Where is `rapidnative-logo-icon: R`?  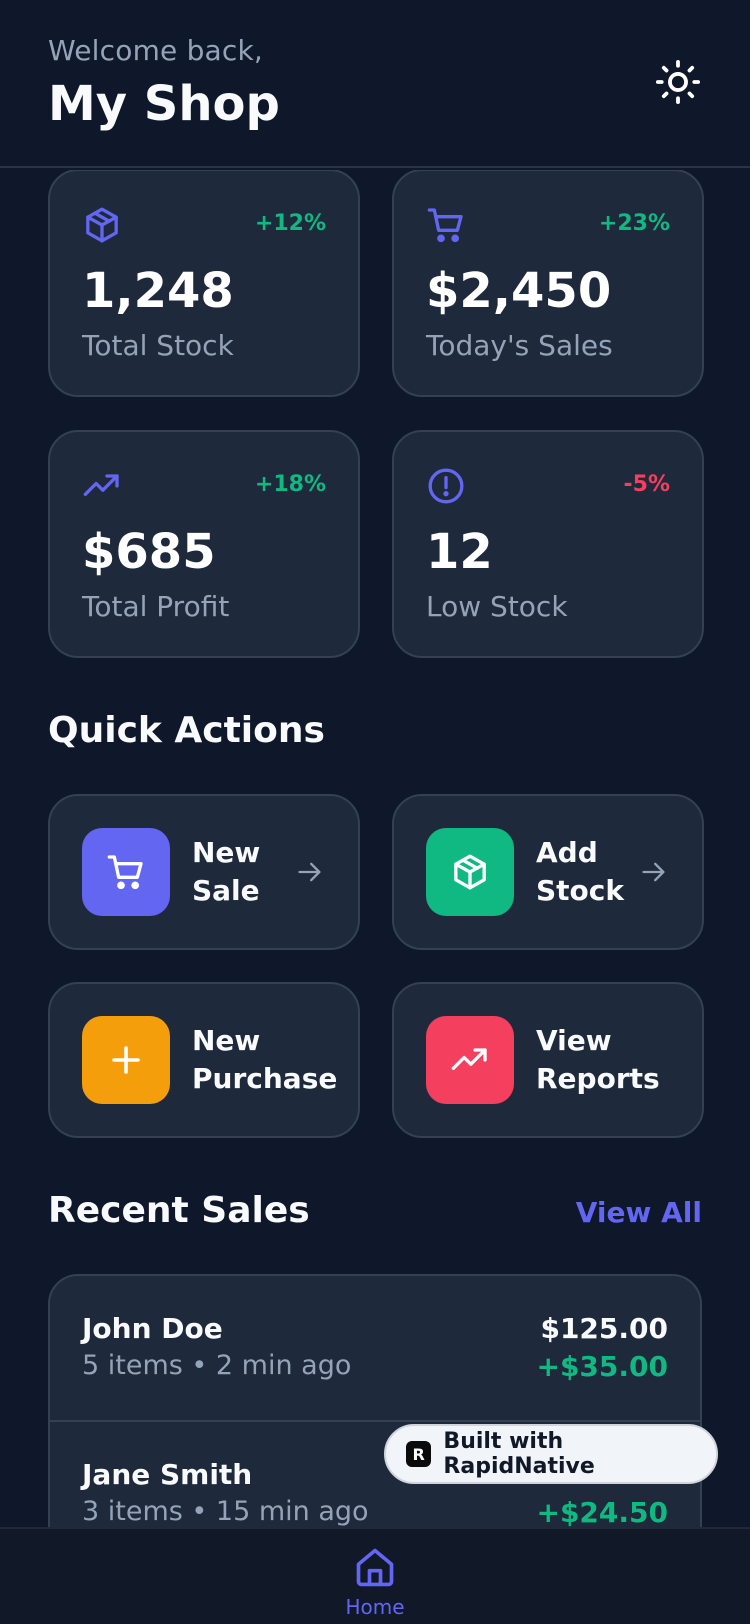 rapidnative-logo-icon: R is located at coordinates (419, 1454).